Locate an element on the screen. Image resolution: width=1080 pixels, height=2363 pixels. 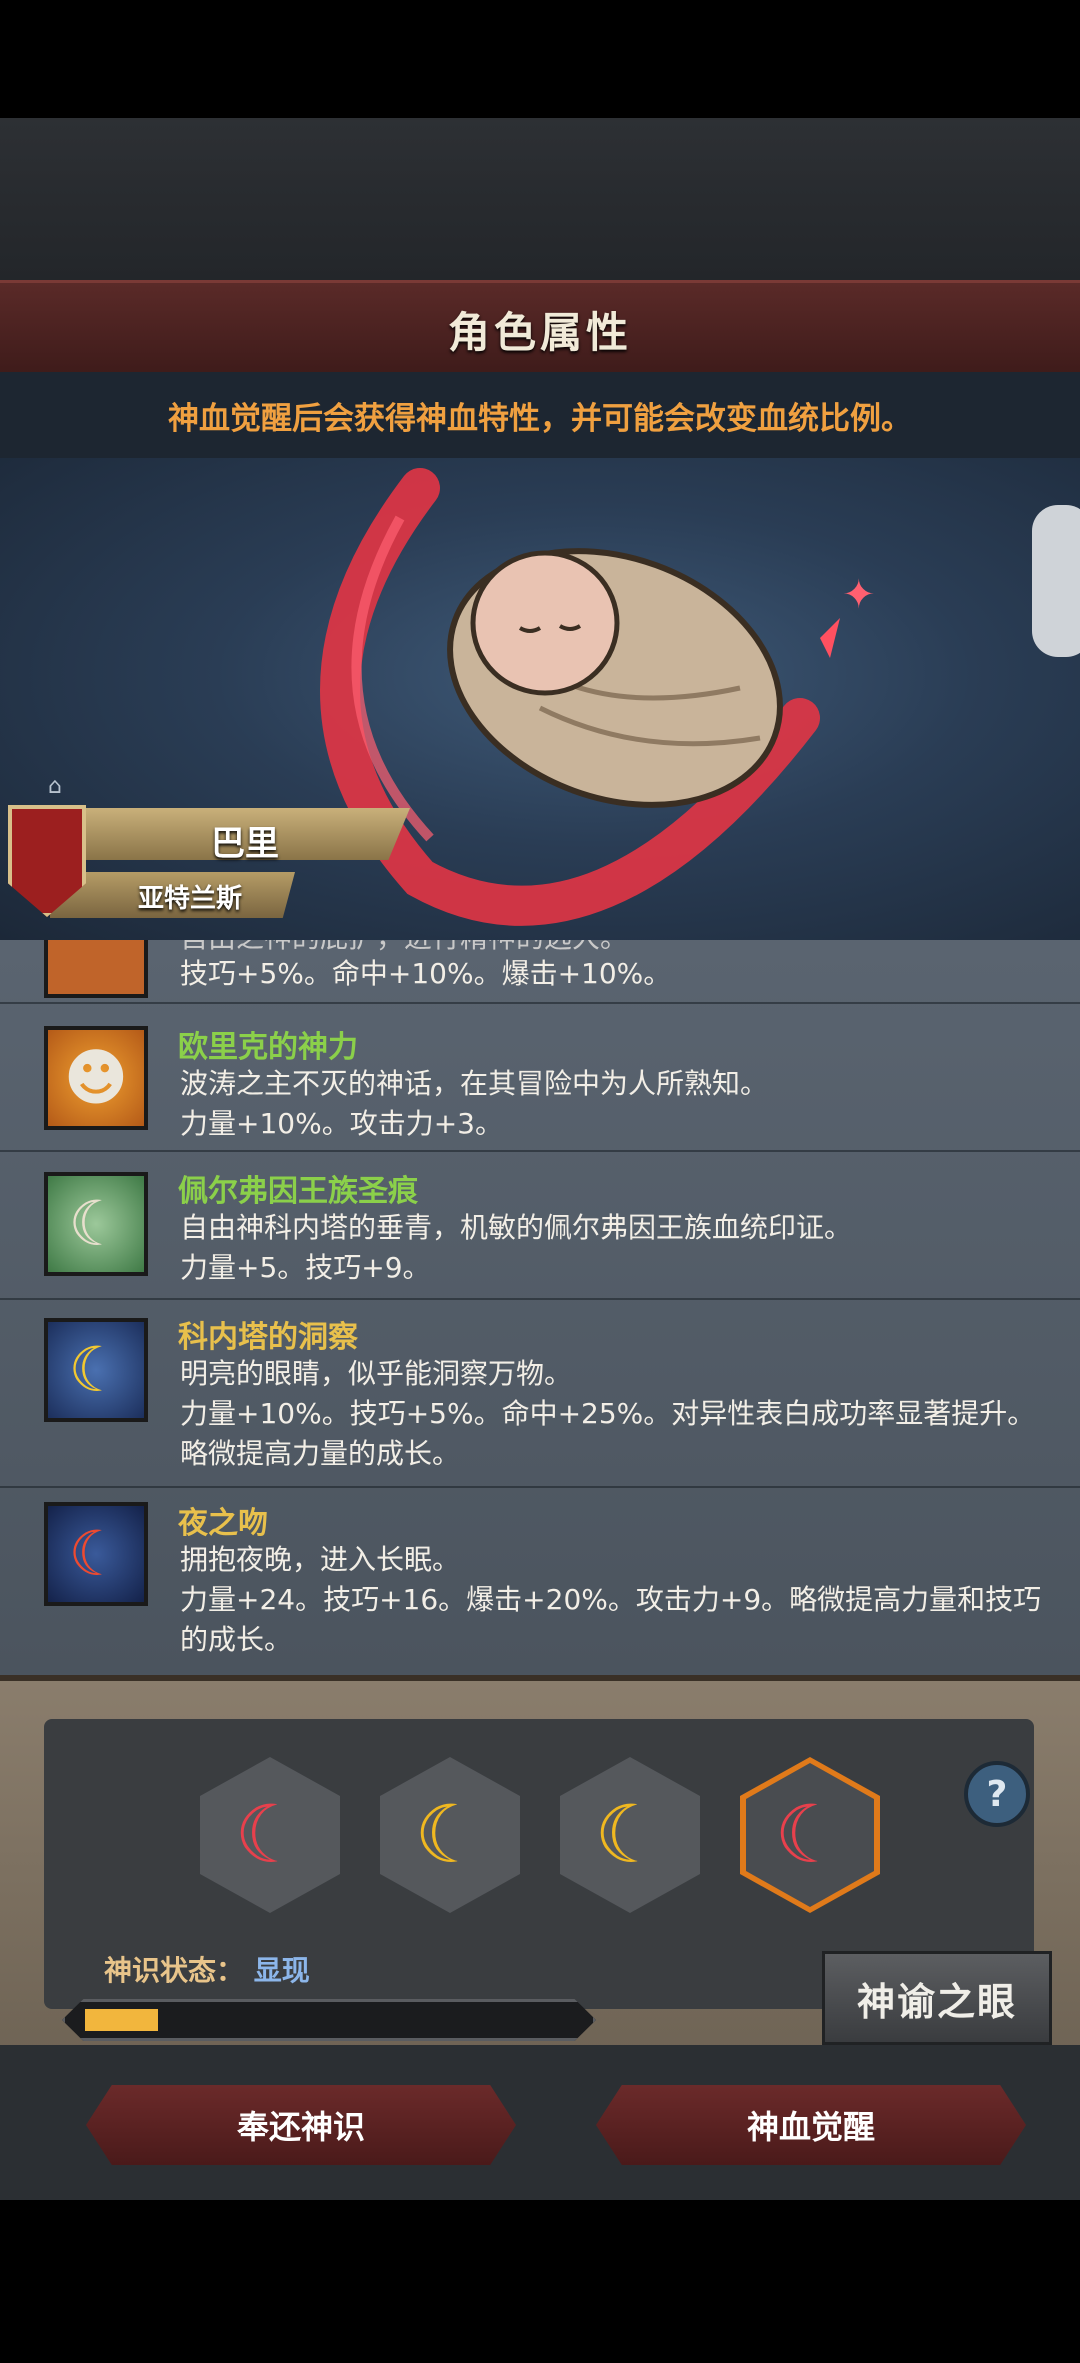
character-nameplate: ⌂ 巴里 亚特兰斯 is located at coordinates (215, 852).